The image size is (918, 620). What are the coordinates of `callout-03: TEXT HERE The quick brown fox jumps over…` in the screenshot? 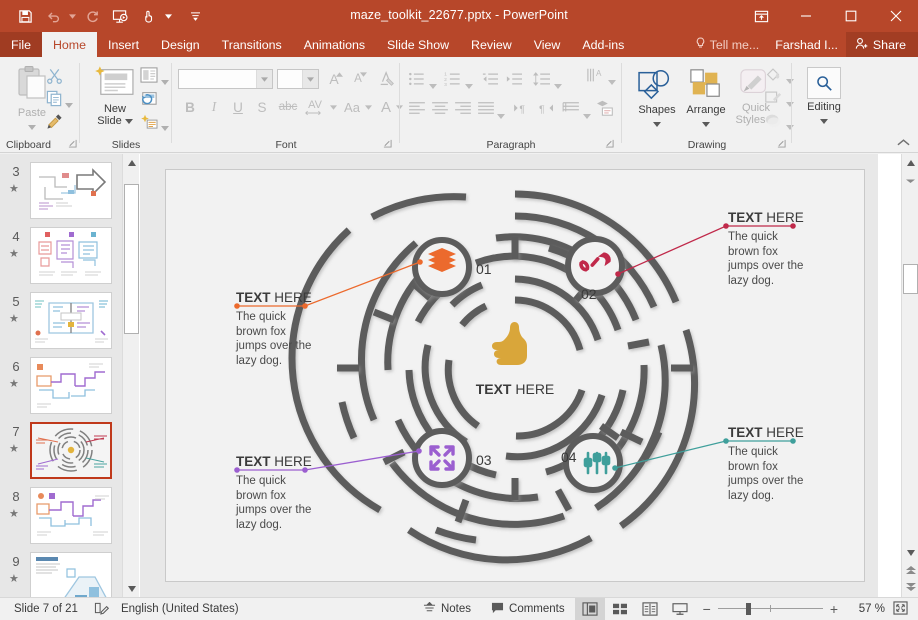 It's located at (291, 493).